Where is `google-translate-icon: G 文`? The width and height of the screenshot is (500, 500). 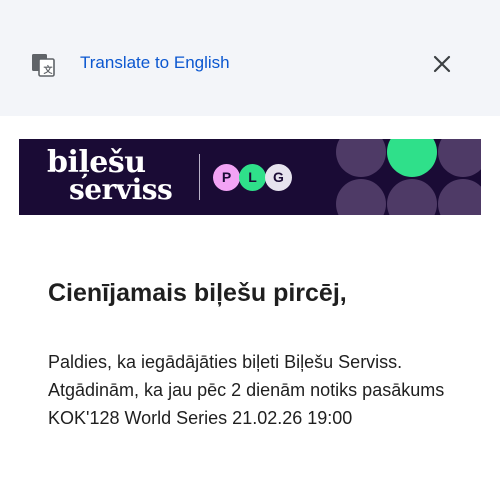
google-translate-icon: G 文 is located at coordinates (43, 65).